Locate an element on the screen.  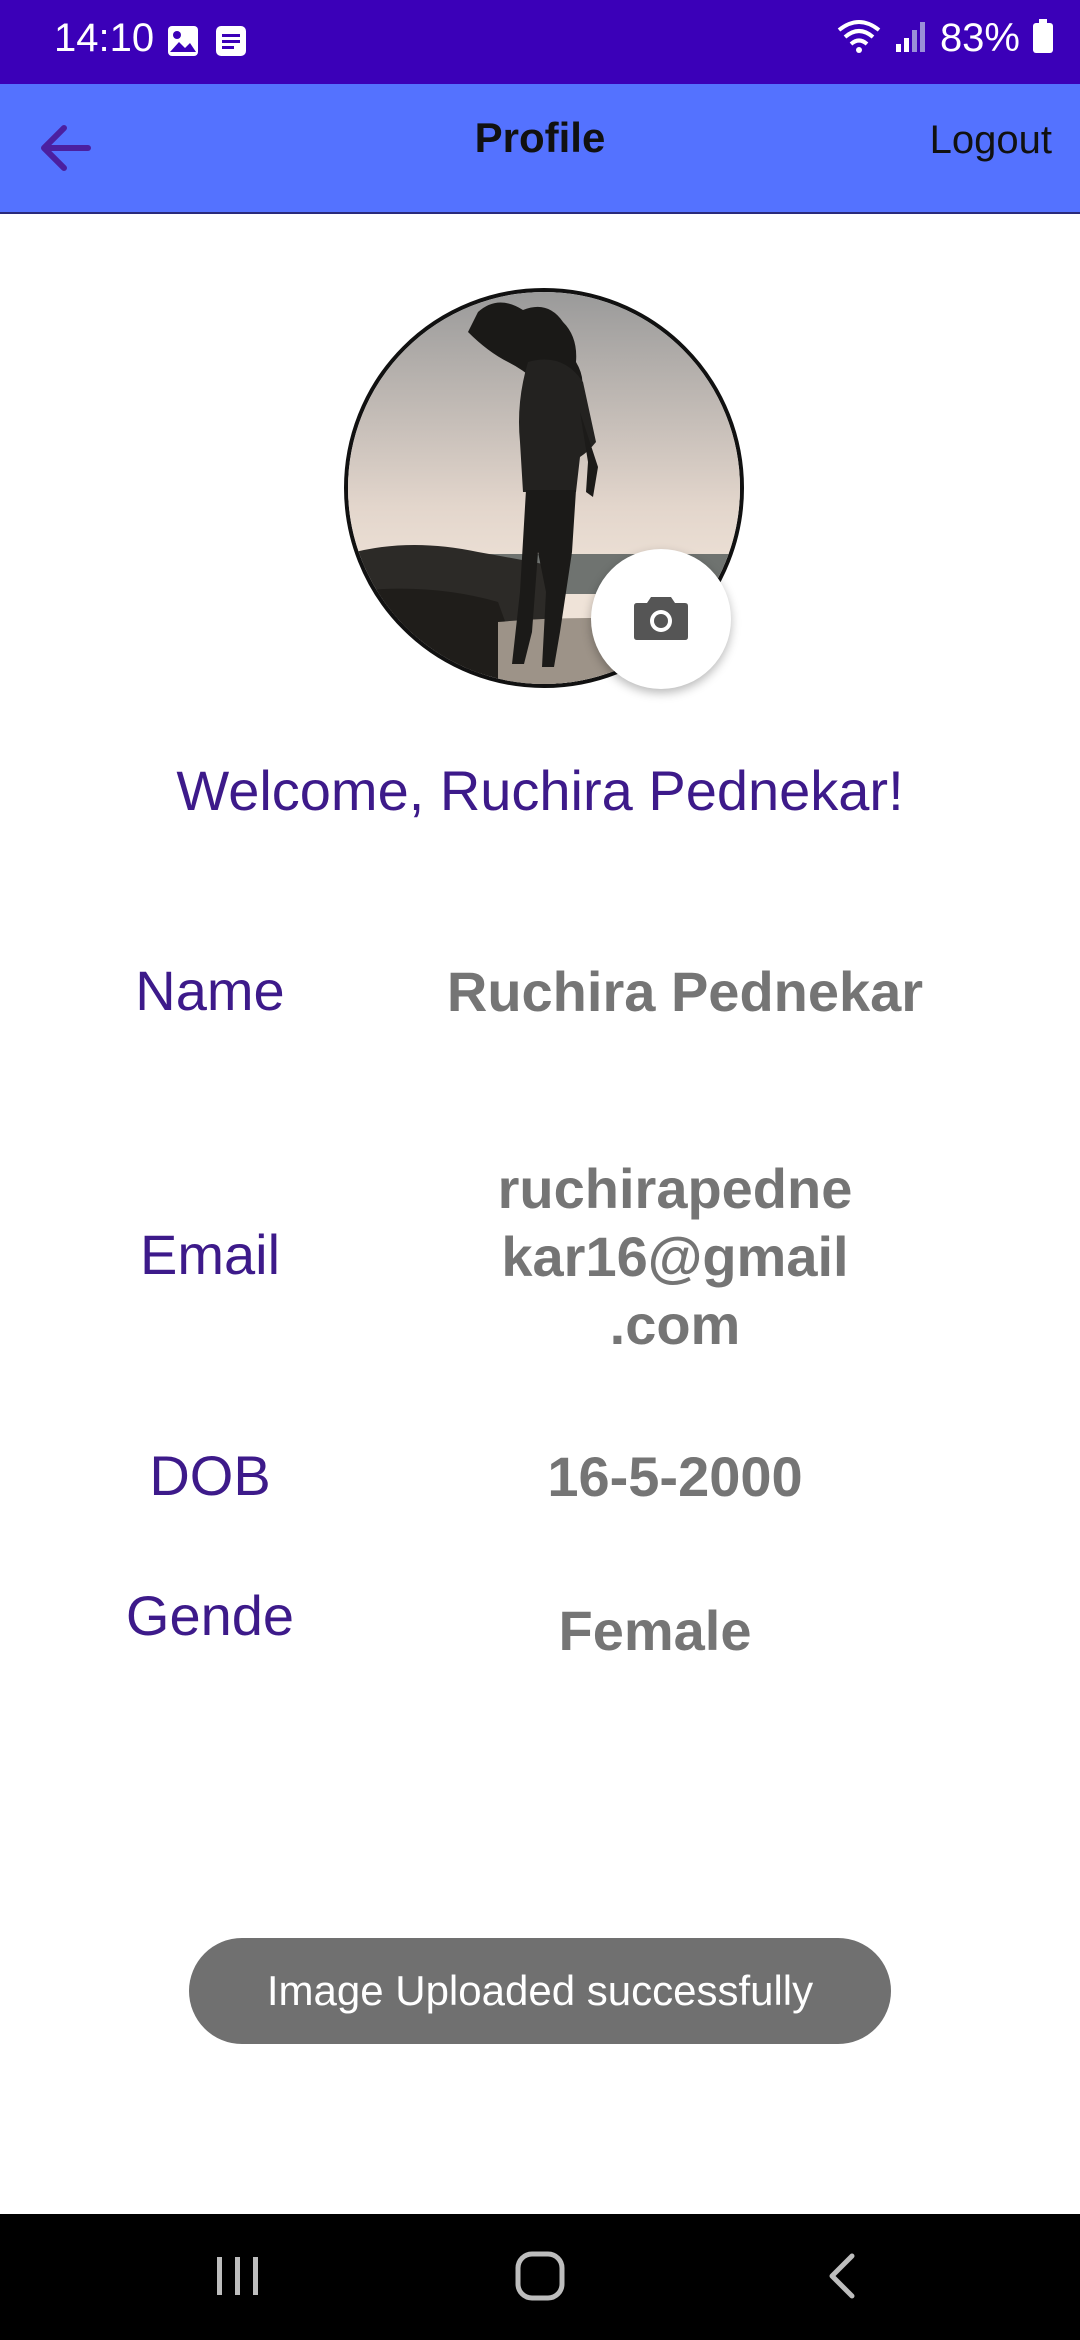
dob-value: 16-5-2000 is located at coordinates (675, 1476).